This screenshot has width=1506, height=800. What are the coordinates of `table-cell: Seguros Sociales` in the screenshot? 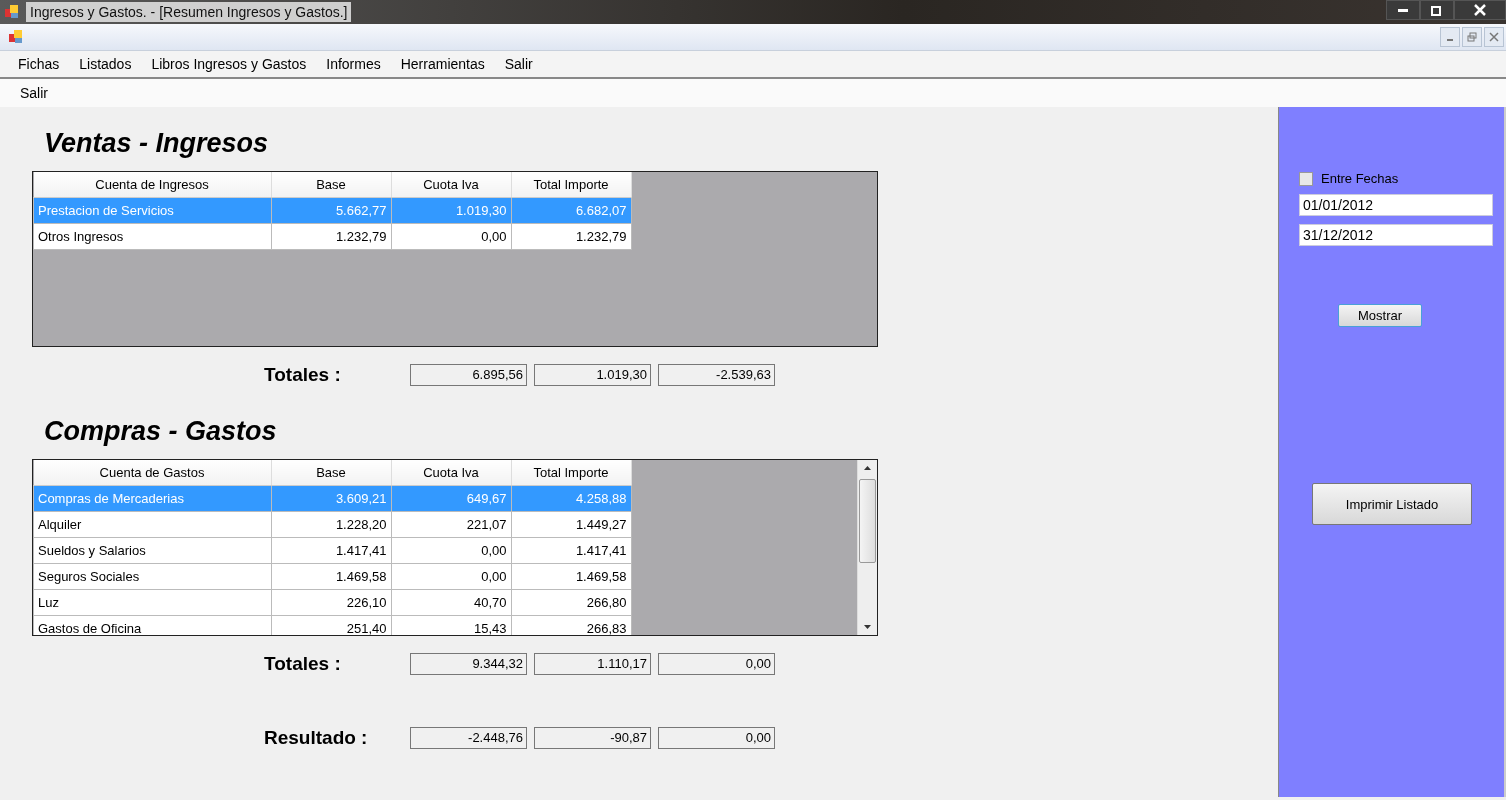 It's located at (152, 576).